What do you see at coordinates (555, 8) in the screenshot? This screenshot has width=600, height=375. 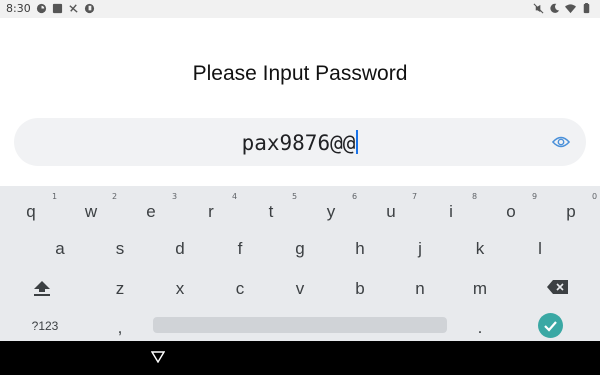 I see `dnd-moon-icon` at bounding box center [555, 8].